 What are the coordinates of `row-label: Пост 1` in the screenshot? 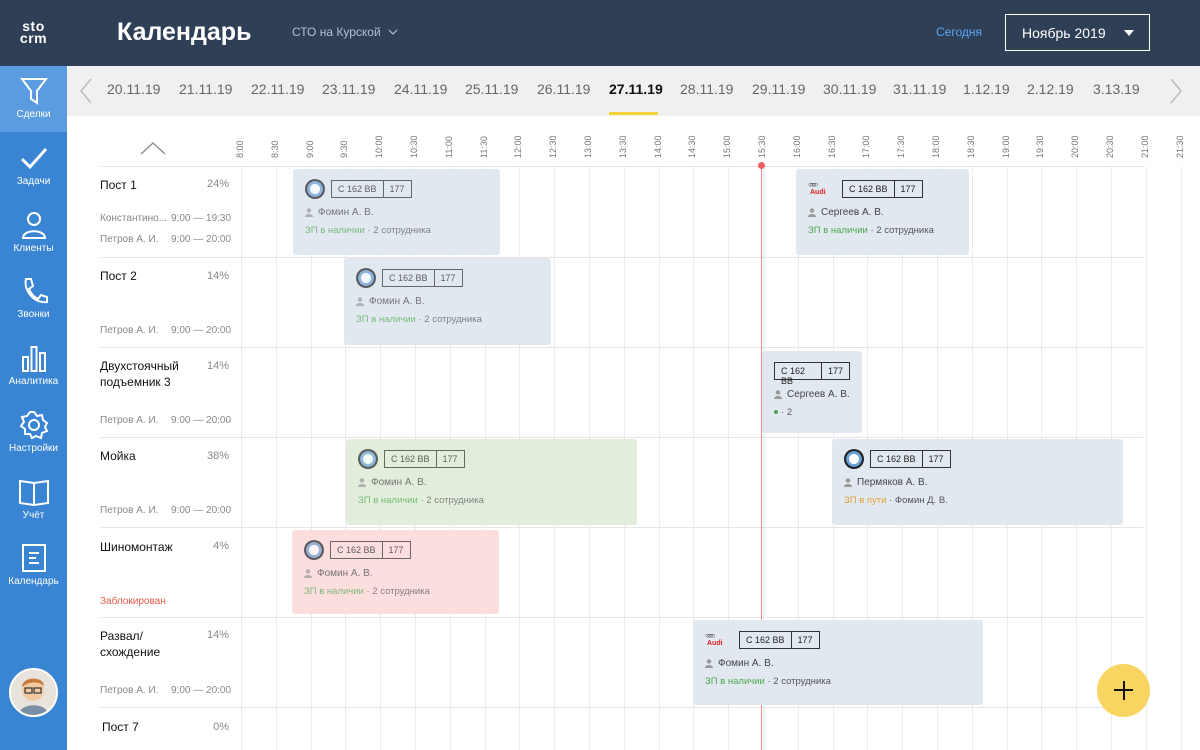 It's located at (118, 185).